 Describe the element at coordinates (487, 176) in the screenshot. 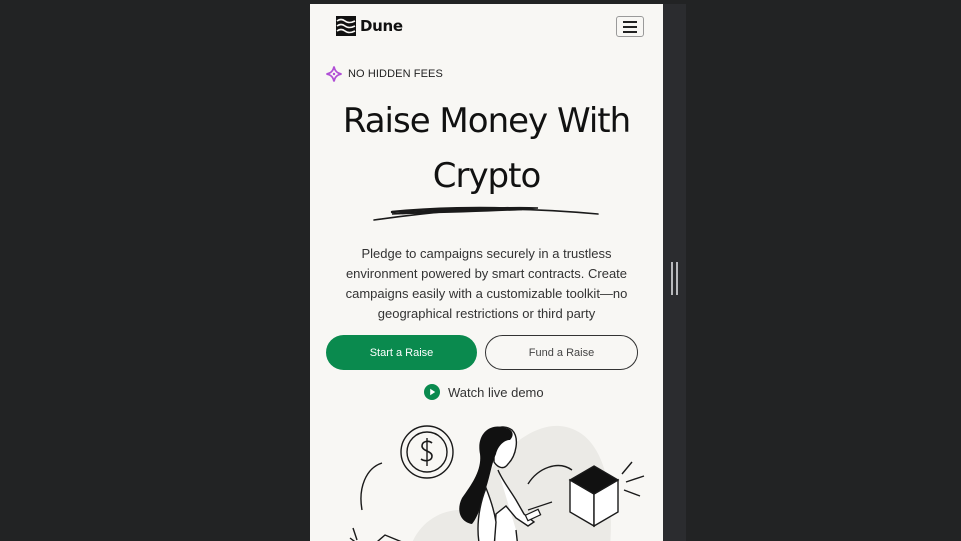

I see `title-line-2: Crypto` at that location.